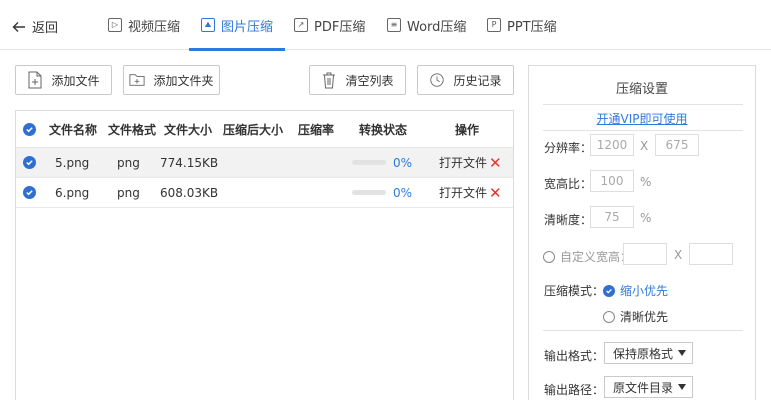 The image size is (771, 400). Describe the element at coordinates (73, 129) in the screenshot. I see `column-header: 文件名称` at that location.